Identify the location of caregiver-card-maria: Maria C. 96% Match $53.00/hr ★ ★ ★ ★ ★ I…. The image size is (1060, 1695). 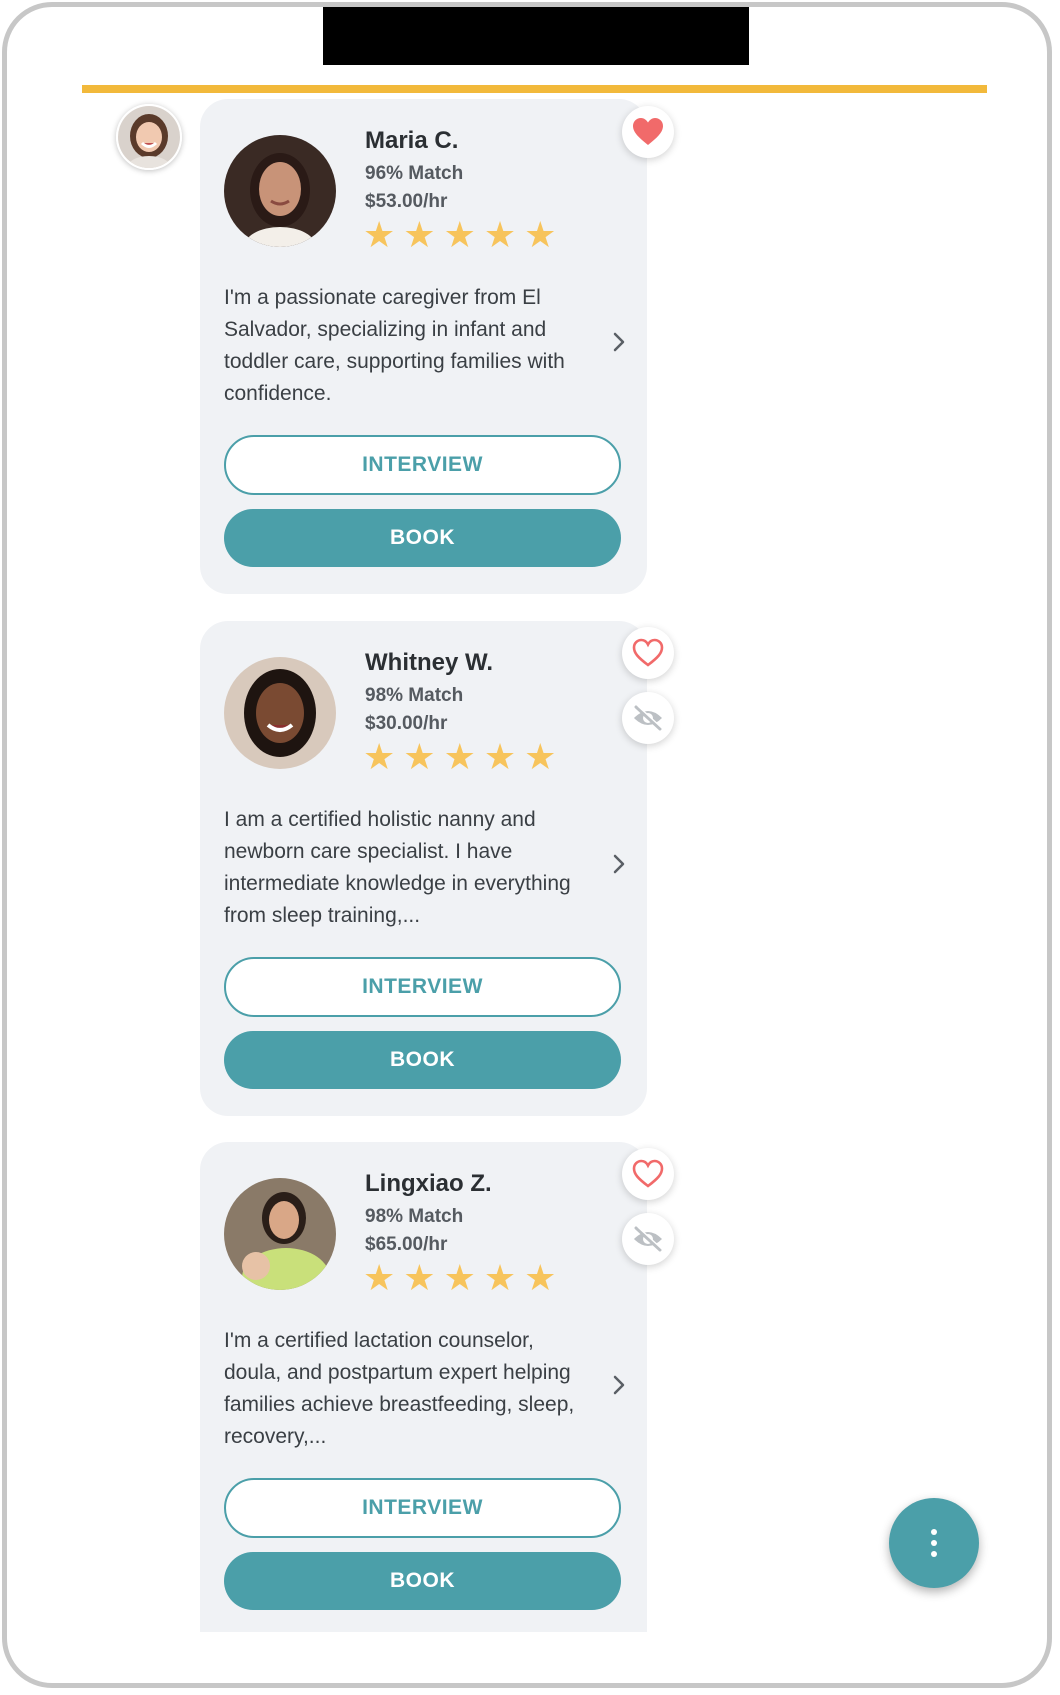
(423, 346).